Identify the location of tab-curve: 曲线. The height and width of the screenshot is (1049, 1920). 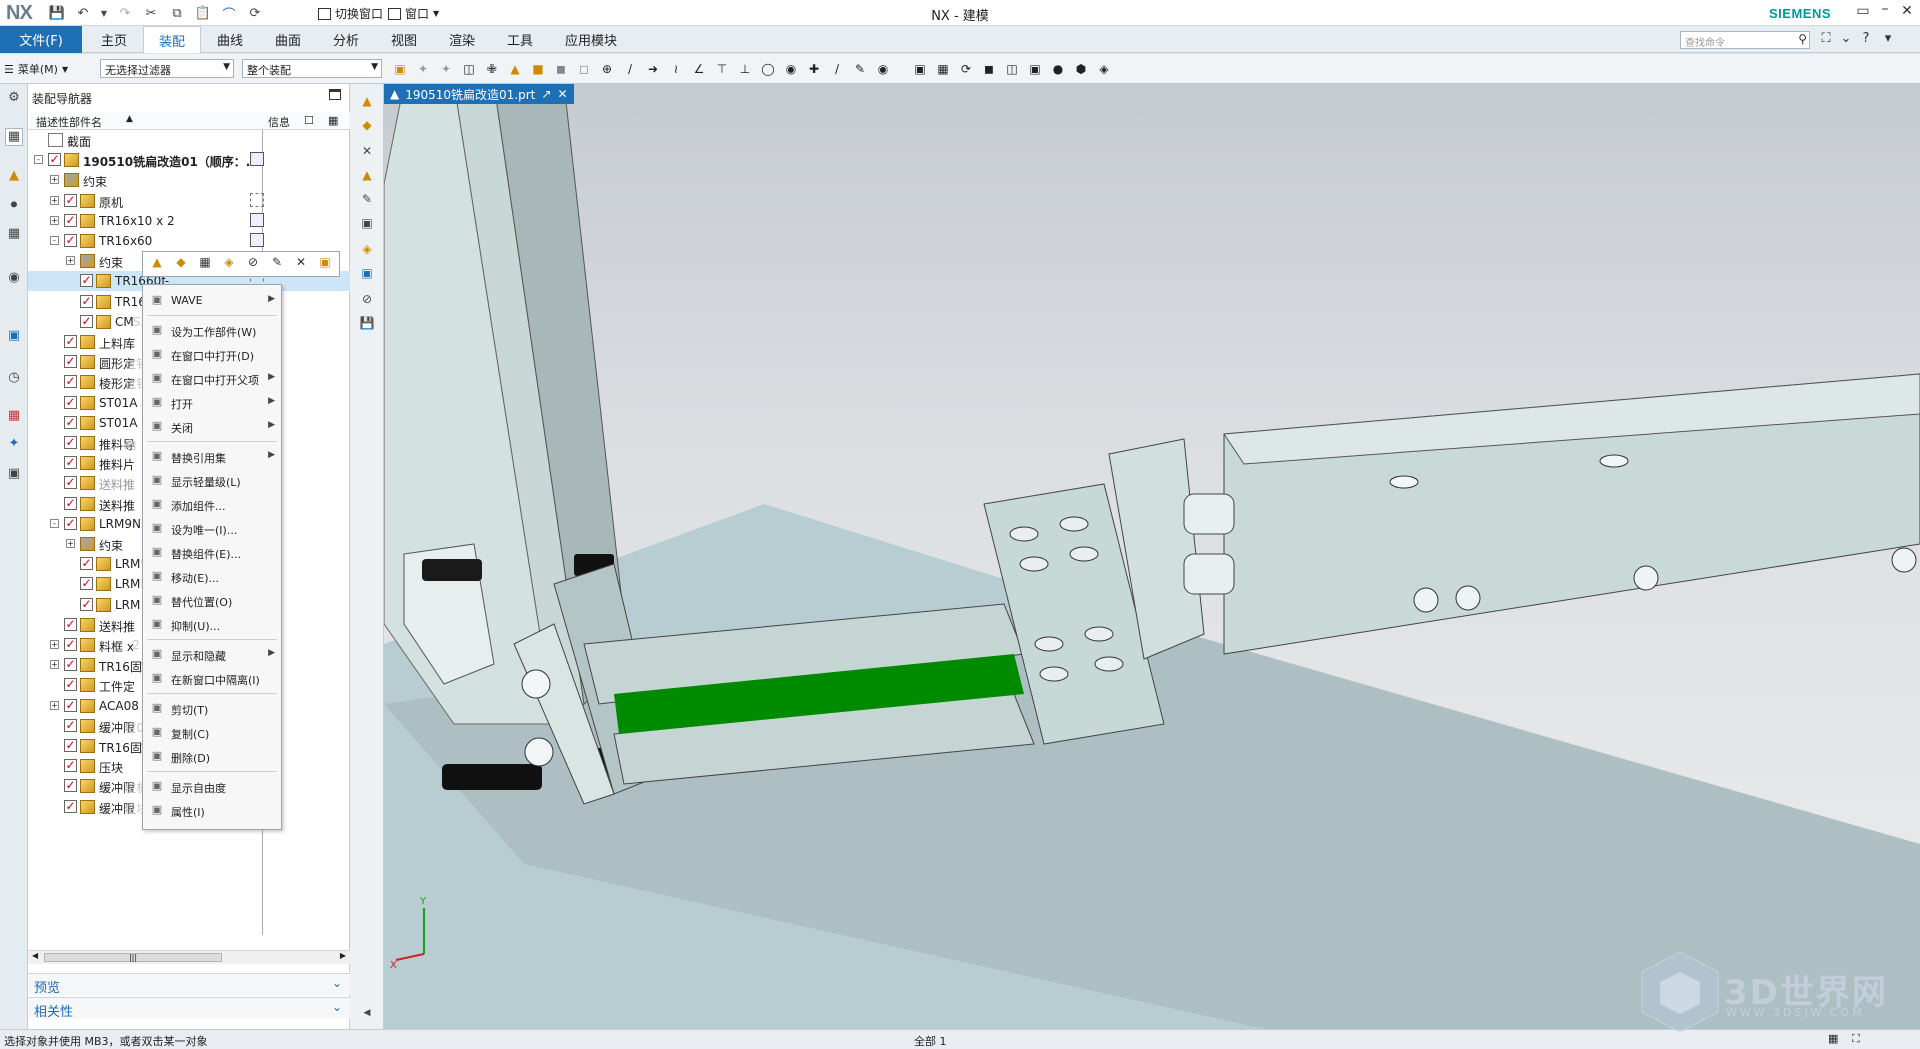
(230, 39).